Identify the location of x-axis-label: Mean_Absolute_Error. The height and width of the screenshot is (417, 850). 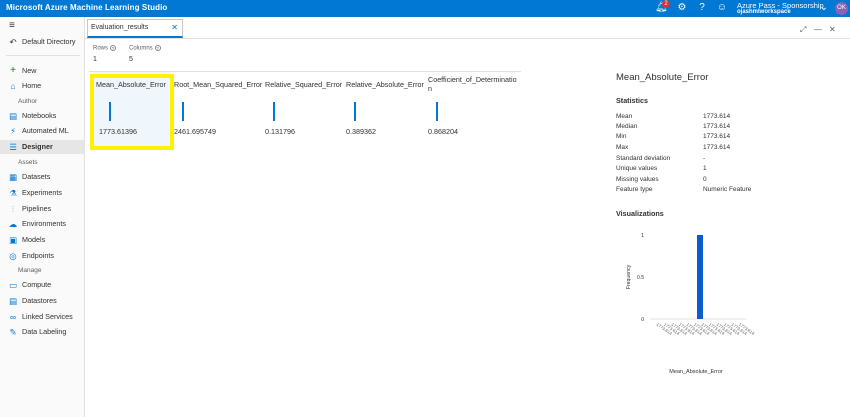
(696, 372).